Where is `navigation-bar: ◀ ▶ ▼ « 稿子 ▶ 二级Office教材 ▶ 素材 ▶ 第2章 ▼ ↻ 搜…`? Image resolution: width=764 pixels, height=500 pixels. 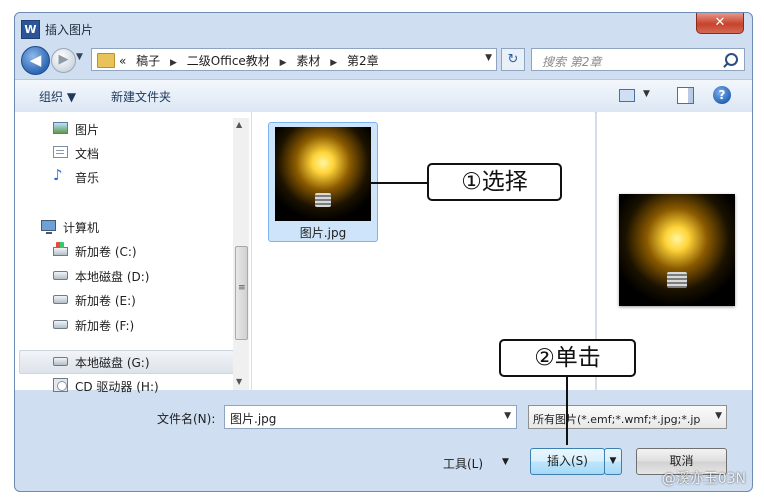 navigation-bar: ◀ ▶ ▼ « 稿子 ▶ 二级Office教材 ▶ 素材 ▶ 第2章 ▼ ↻ 搜… is located at coordinates (383, 61).